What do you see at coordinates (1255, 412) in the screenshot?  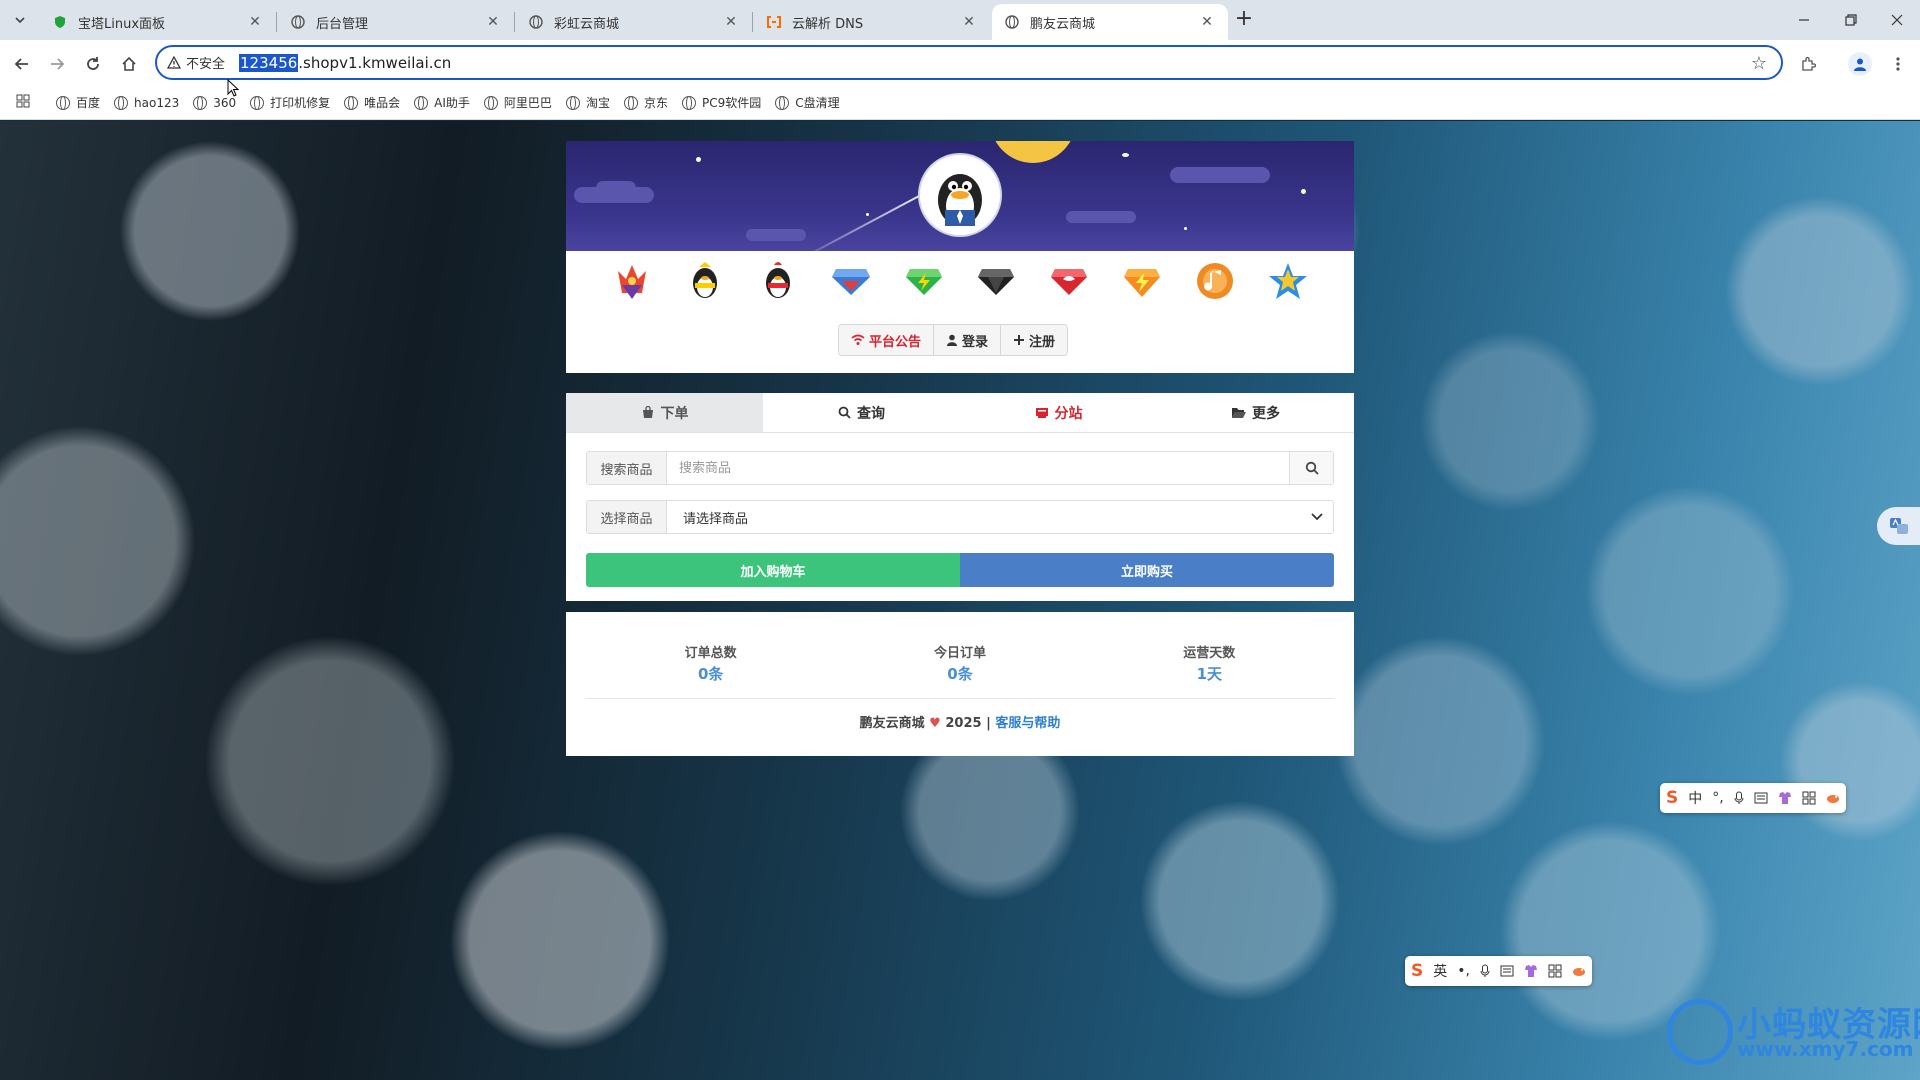 I see `tab-more: 更多` at bounding box center [1255, 412].